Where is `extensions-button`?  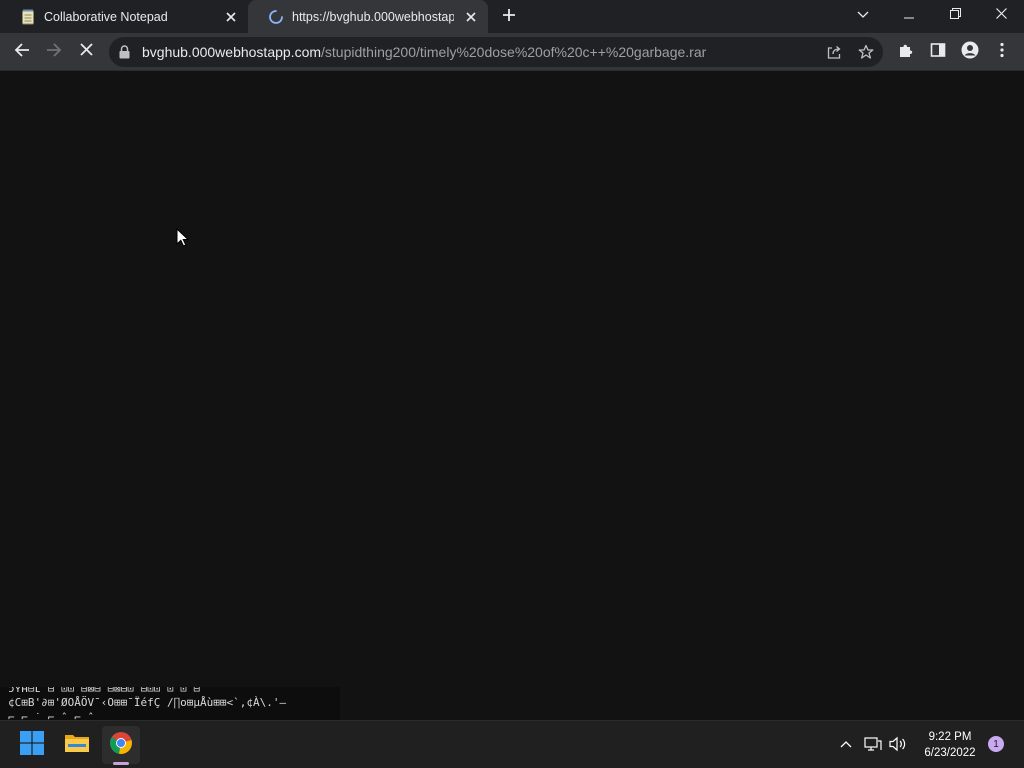 extensions-button is located at coordinates (906, 52).